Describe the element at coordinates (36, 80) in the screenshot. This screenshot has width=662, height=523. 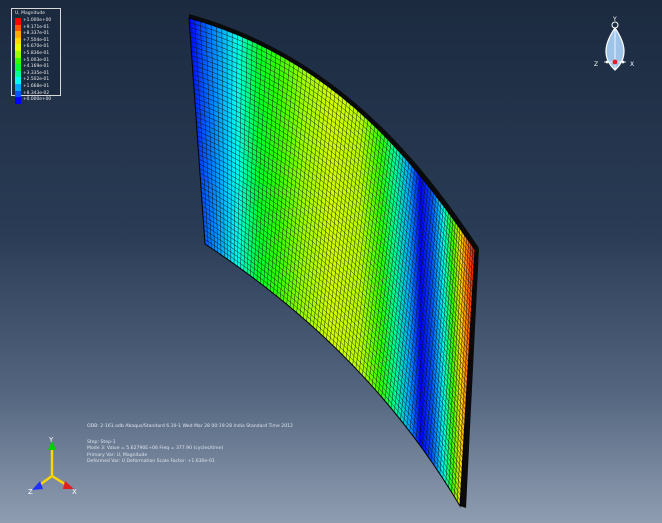
I see `legend-value: +2.502e-01` at that location.